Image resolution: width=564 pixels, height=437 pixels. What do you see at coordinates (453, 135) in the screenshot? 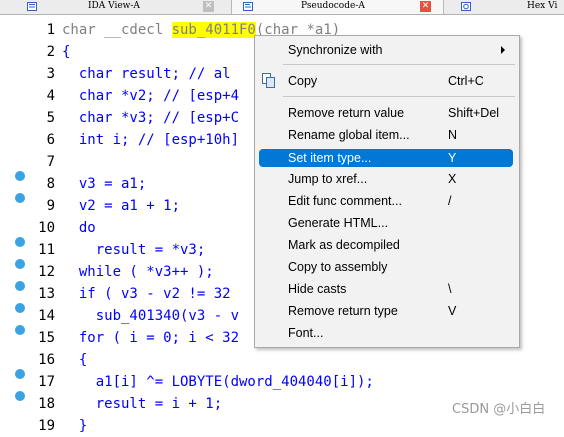
I see `menu-item-shortcut: N` at bounding box center [453, 135].